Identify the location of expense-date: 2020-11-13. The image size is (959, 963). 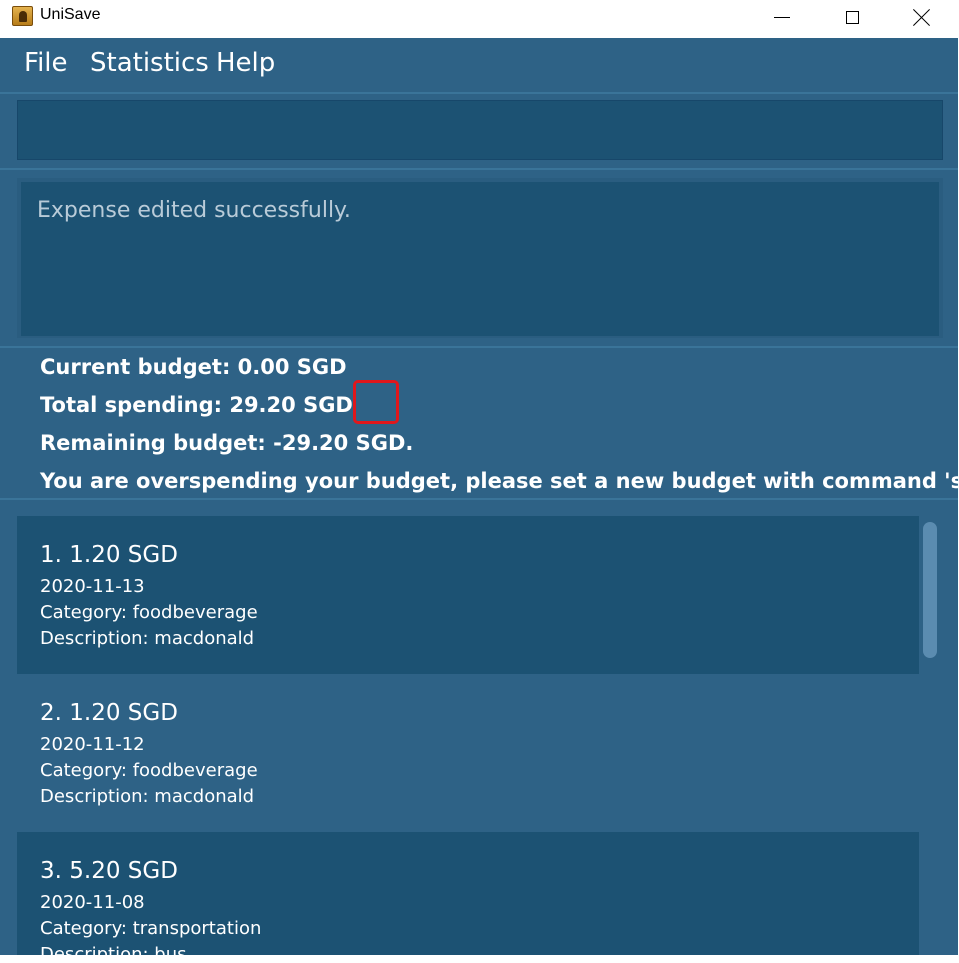
(92, 586).